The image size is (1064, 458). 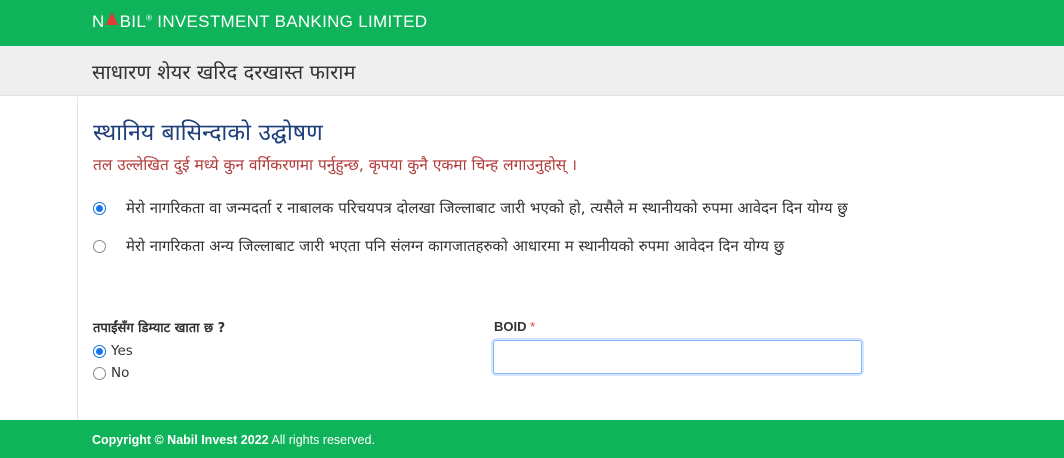 I want to click on declaration-heading: स्थानिय बासिन्दाको उद्घोषण, so click(x=208, y=133).